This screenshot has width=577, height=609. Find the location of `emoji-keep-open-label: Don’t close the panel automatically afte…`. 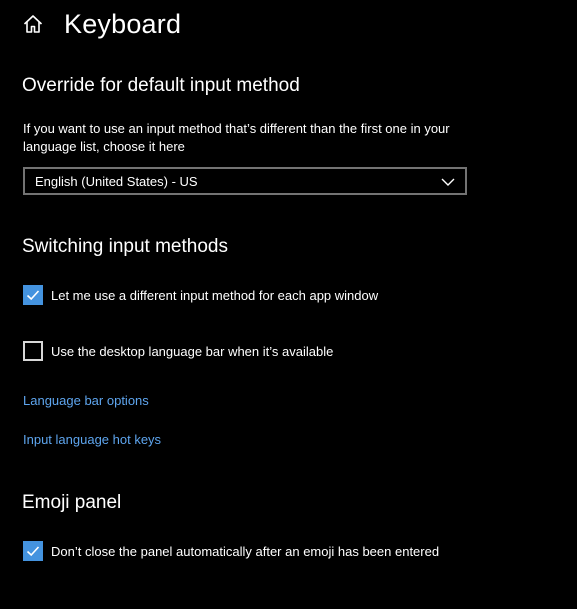

emoji-keep-open-label: Don’t close the panel automatically afte… is located at coordinates (245, 551).